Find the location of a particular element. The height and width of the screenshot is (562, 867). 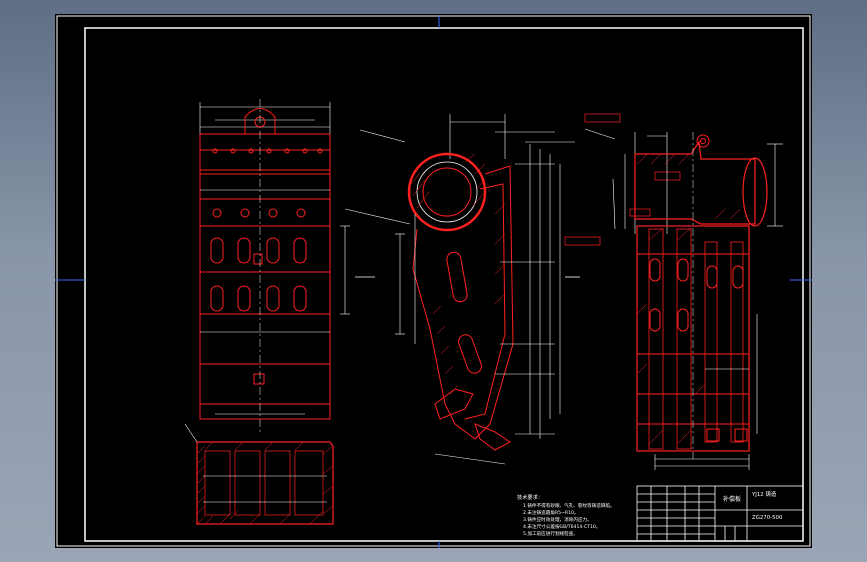

left-view is located at coordinates (267, 312).